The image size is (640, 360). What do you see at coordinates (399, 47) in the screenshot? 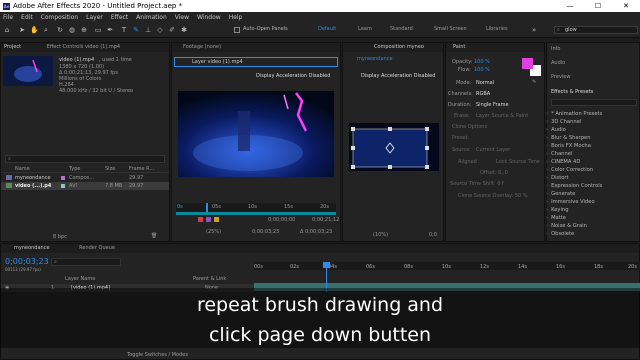
I see `tab-composition: Composition myneo` at bounding box center [399, 47].